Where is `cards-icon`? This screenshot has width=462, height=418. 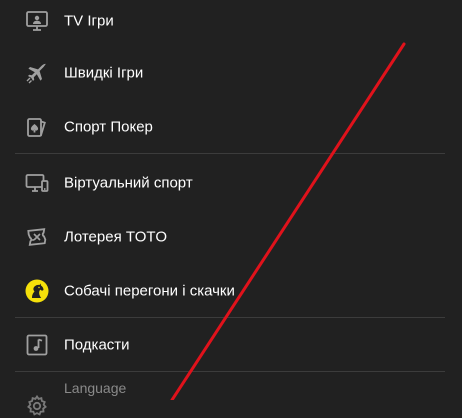 cards-icon is located at coordinates (37, 127).